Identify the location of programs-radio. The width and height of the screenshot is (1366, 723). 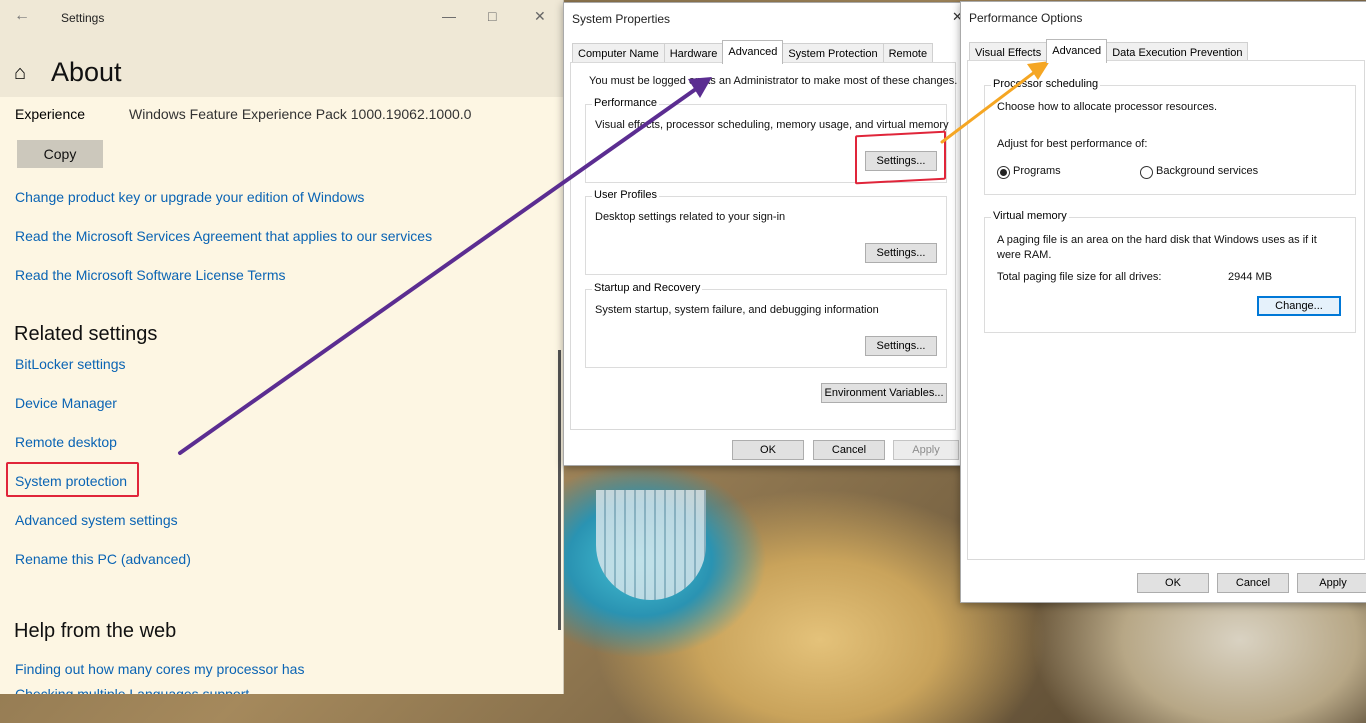
(1003, 172).